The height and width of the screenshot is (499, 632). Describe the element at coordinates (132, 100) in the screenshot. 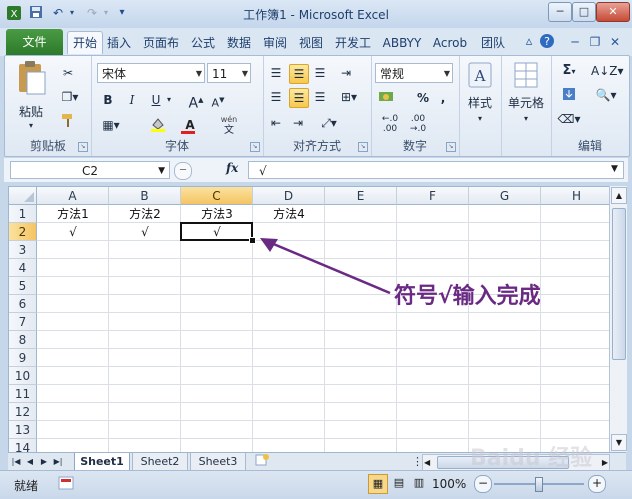

I see `italic-button: I` at that location.